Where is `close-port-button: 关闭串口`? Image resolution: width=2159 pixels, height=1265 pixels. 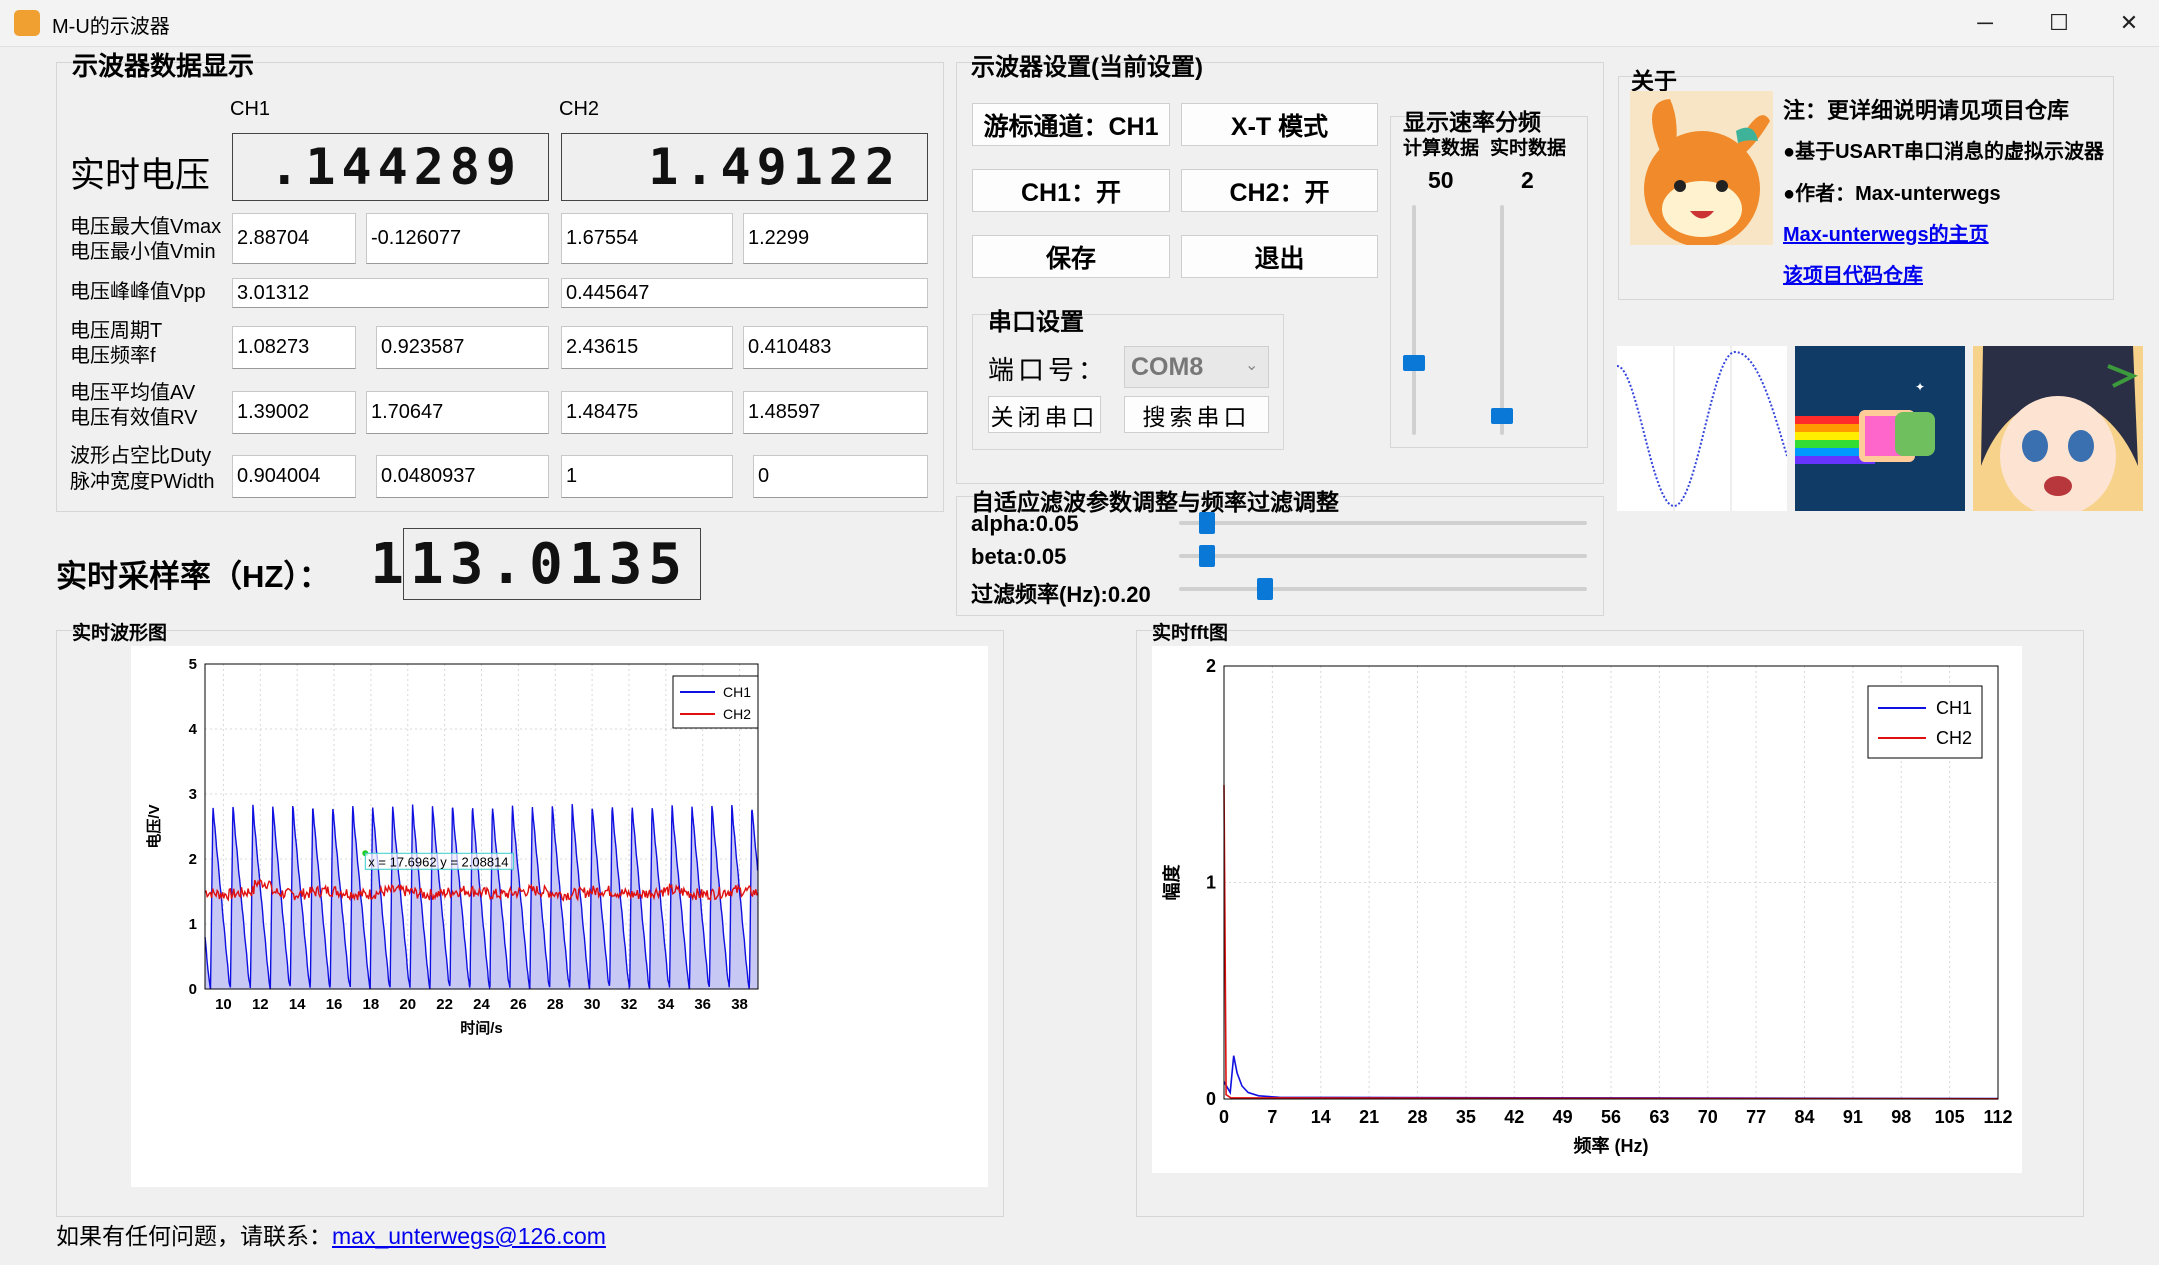 close-port-button: 关闭串口 is located at coordinates (1044, 414).